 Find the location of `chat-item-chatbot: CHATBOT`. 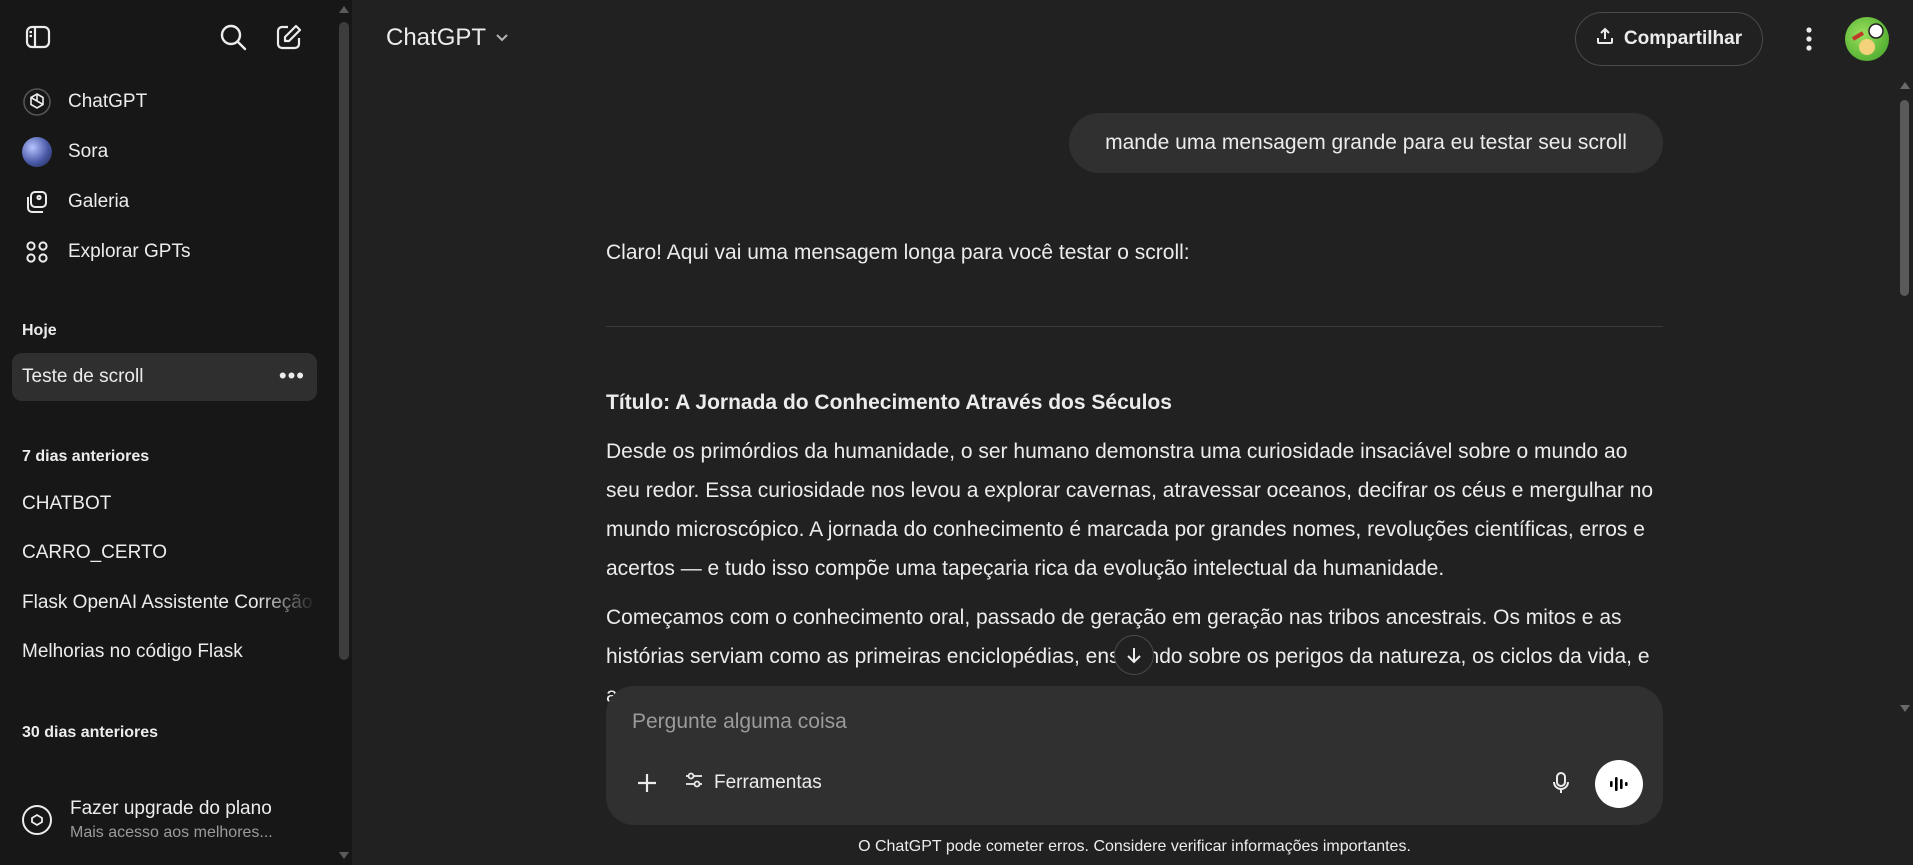

chat-item-chatbot: CHATBOT is located at coordinates (164, 504).